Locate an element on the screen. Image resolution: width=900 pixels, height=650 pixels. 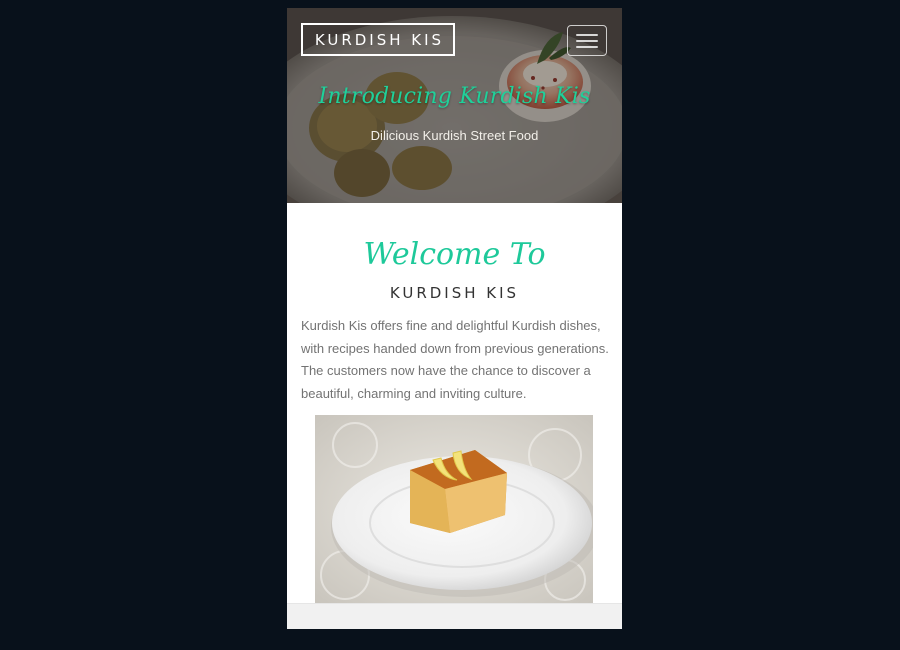
welcome-subtitle: KURDISH KIS is located at coordinates (454, 293).